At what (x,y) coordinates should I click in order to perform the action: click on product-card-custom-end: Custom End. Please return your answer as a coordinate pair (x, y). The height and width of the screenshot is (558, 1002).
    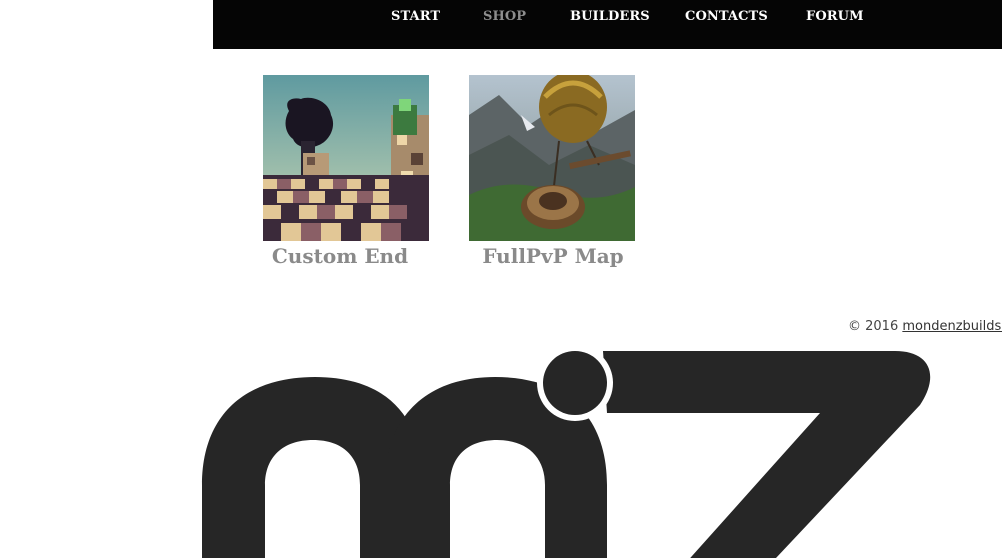
    Looking at the image, I should click on (346, 171).